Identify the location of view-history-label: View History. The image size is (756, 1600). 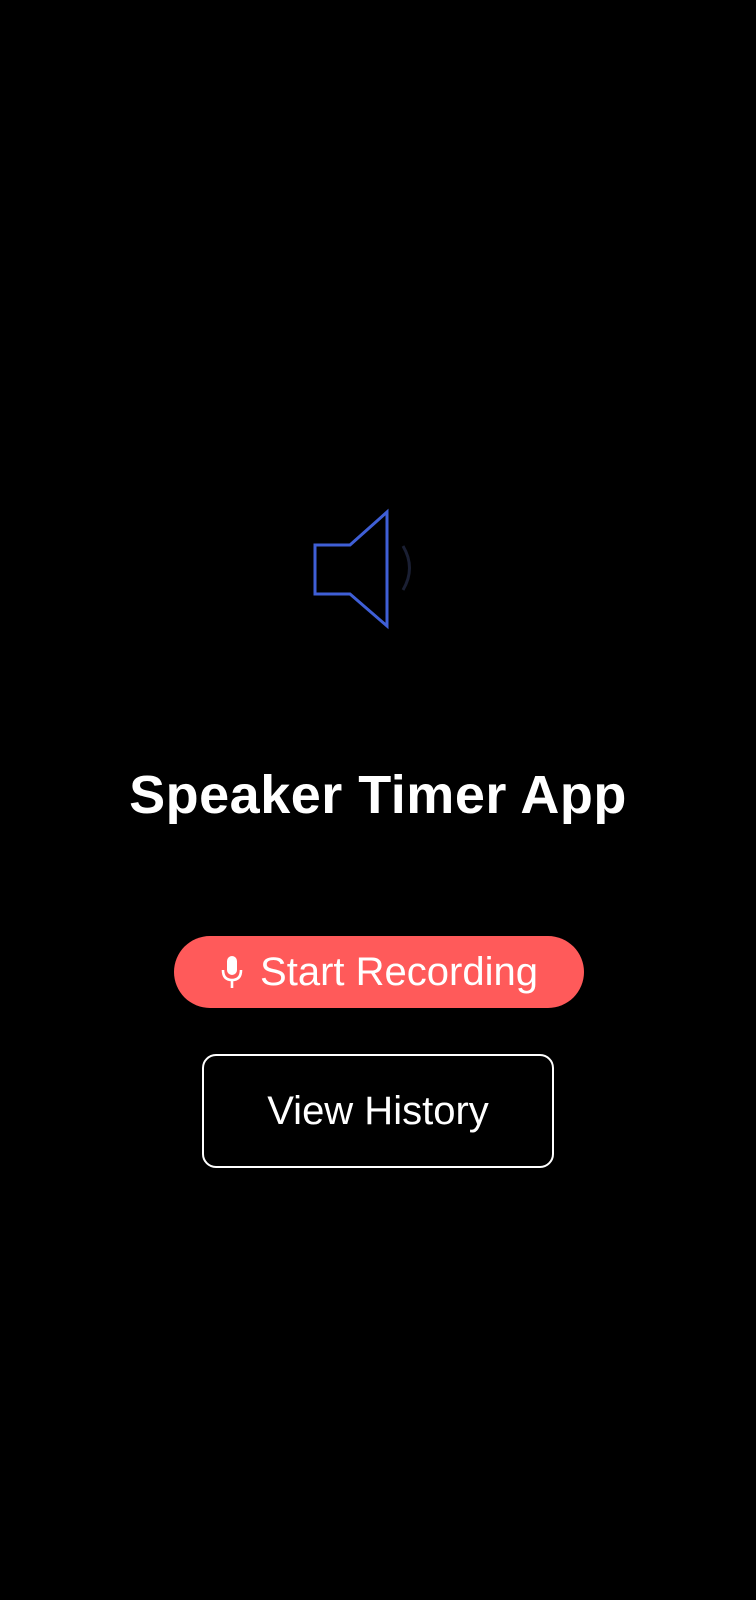
(378, 1111).